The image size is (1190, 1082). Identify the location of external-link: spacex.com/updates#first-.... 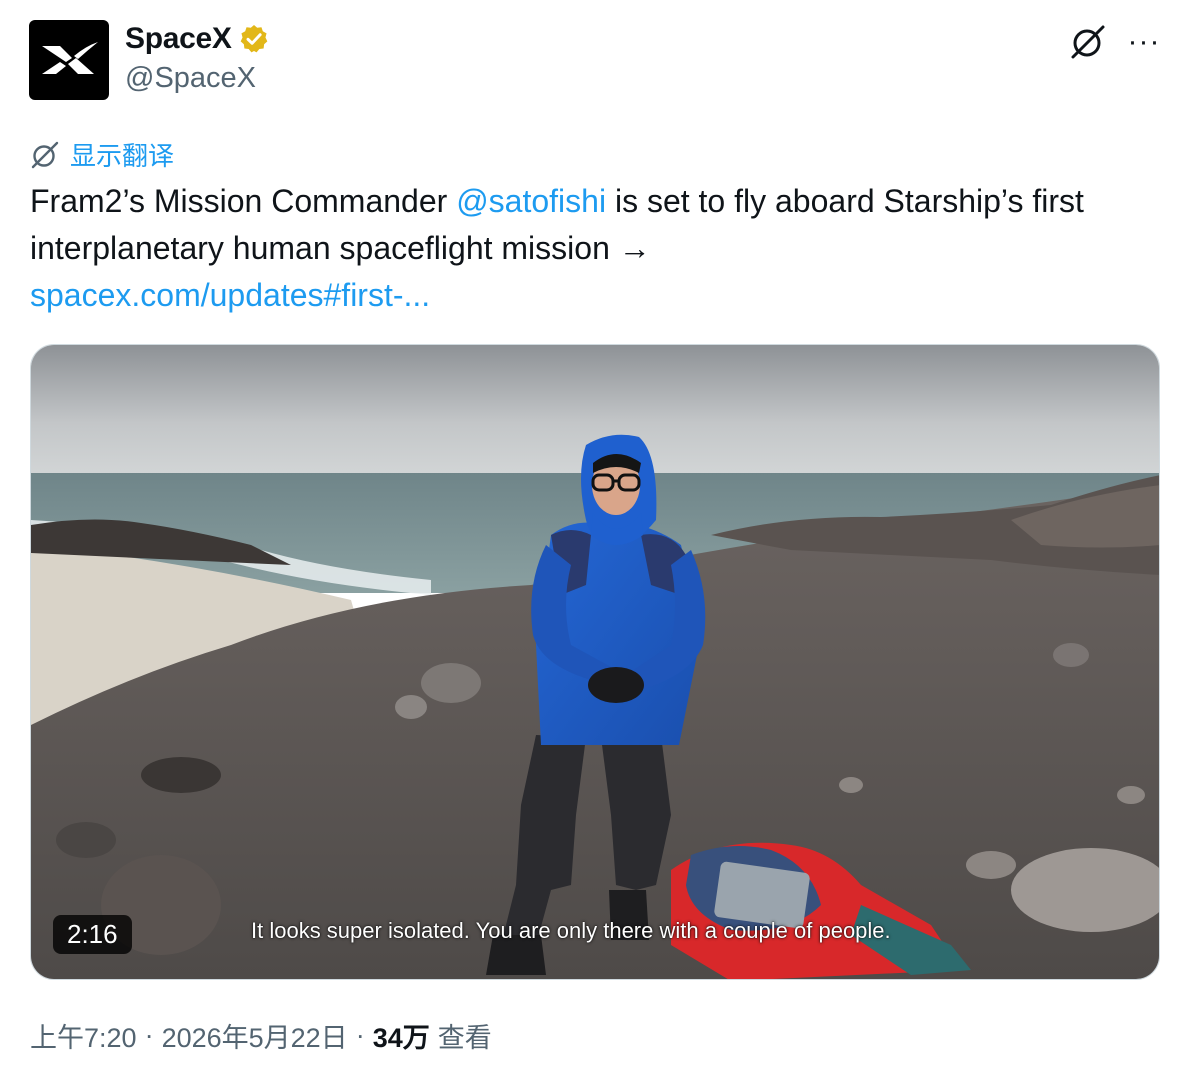
(230, 295).